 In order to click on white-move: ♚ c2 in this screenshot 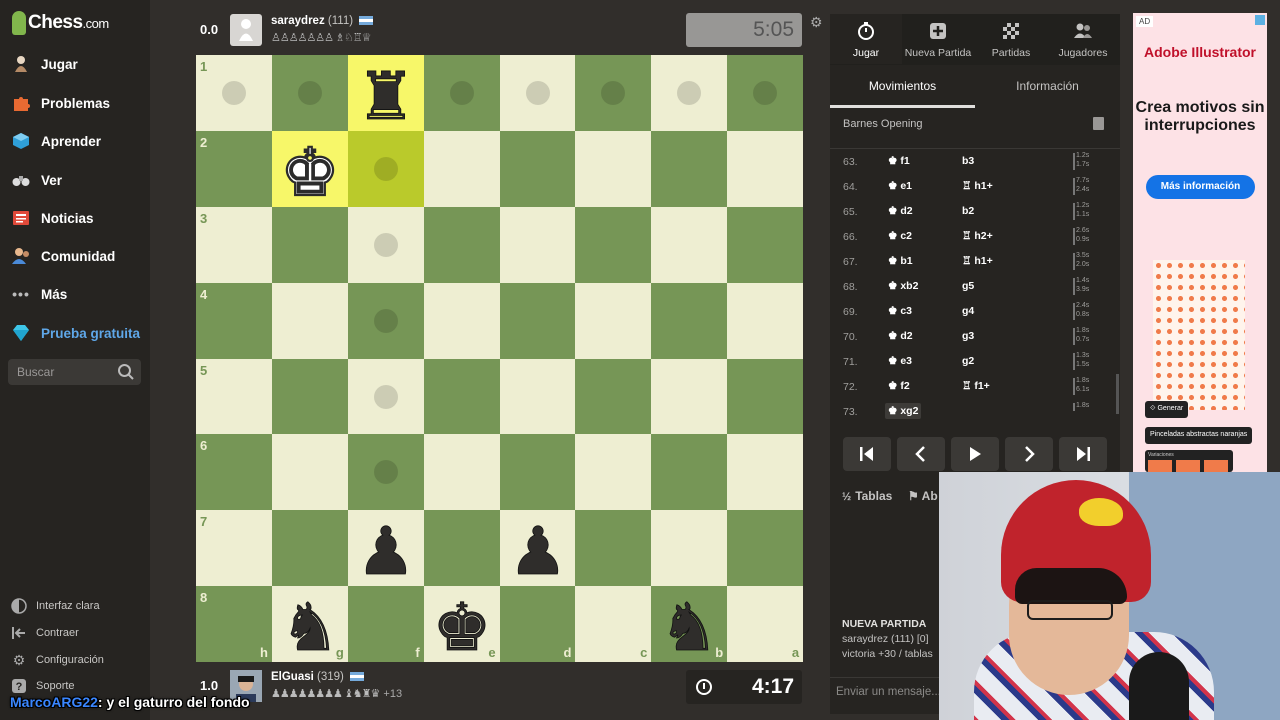, I will do `click(900, 236)`.